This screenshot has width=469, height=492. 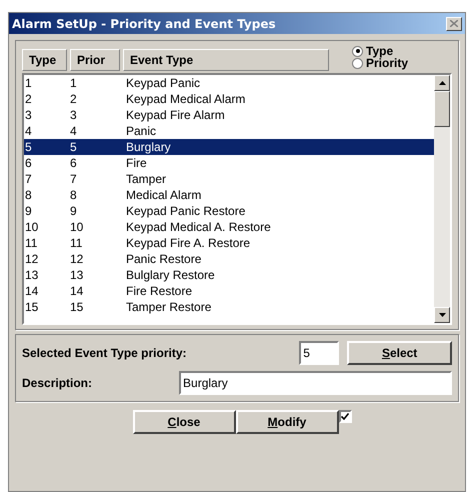 I want to click on list-row: 9 9 Keypad Panic Restore, so click(x=229, y=211).